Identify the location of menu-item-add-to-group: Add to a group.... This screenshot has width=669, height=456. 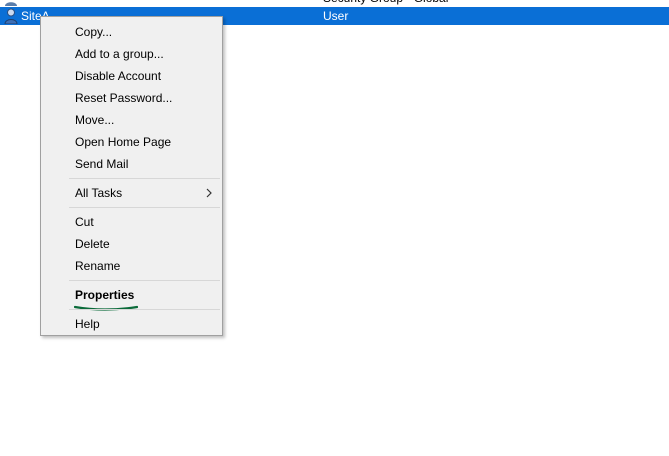
(131, 54).